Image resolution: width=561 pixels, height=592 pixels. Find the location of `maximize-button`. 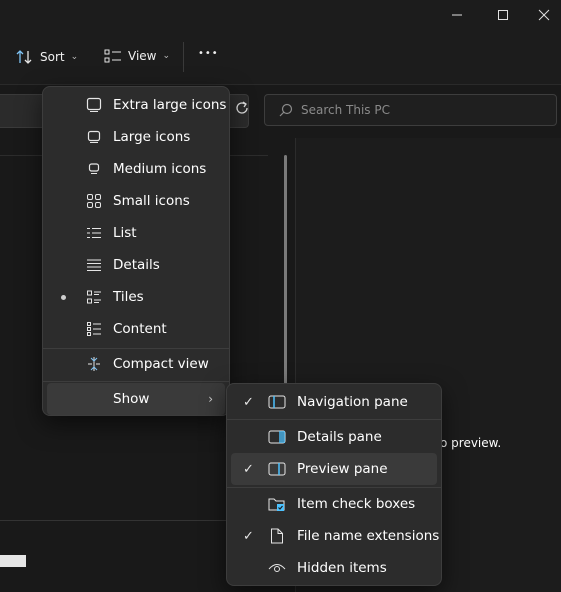

maximize-button is located at coordinates (503, 15).